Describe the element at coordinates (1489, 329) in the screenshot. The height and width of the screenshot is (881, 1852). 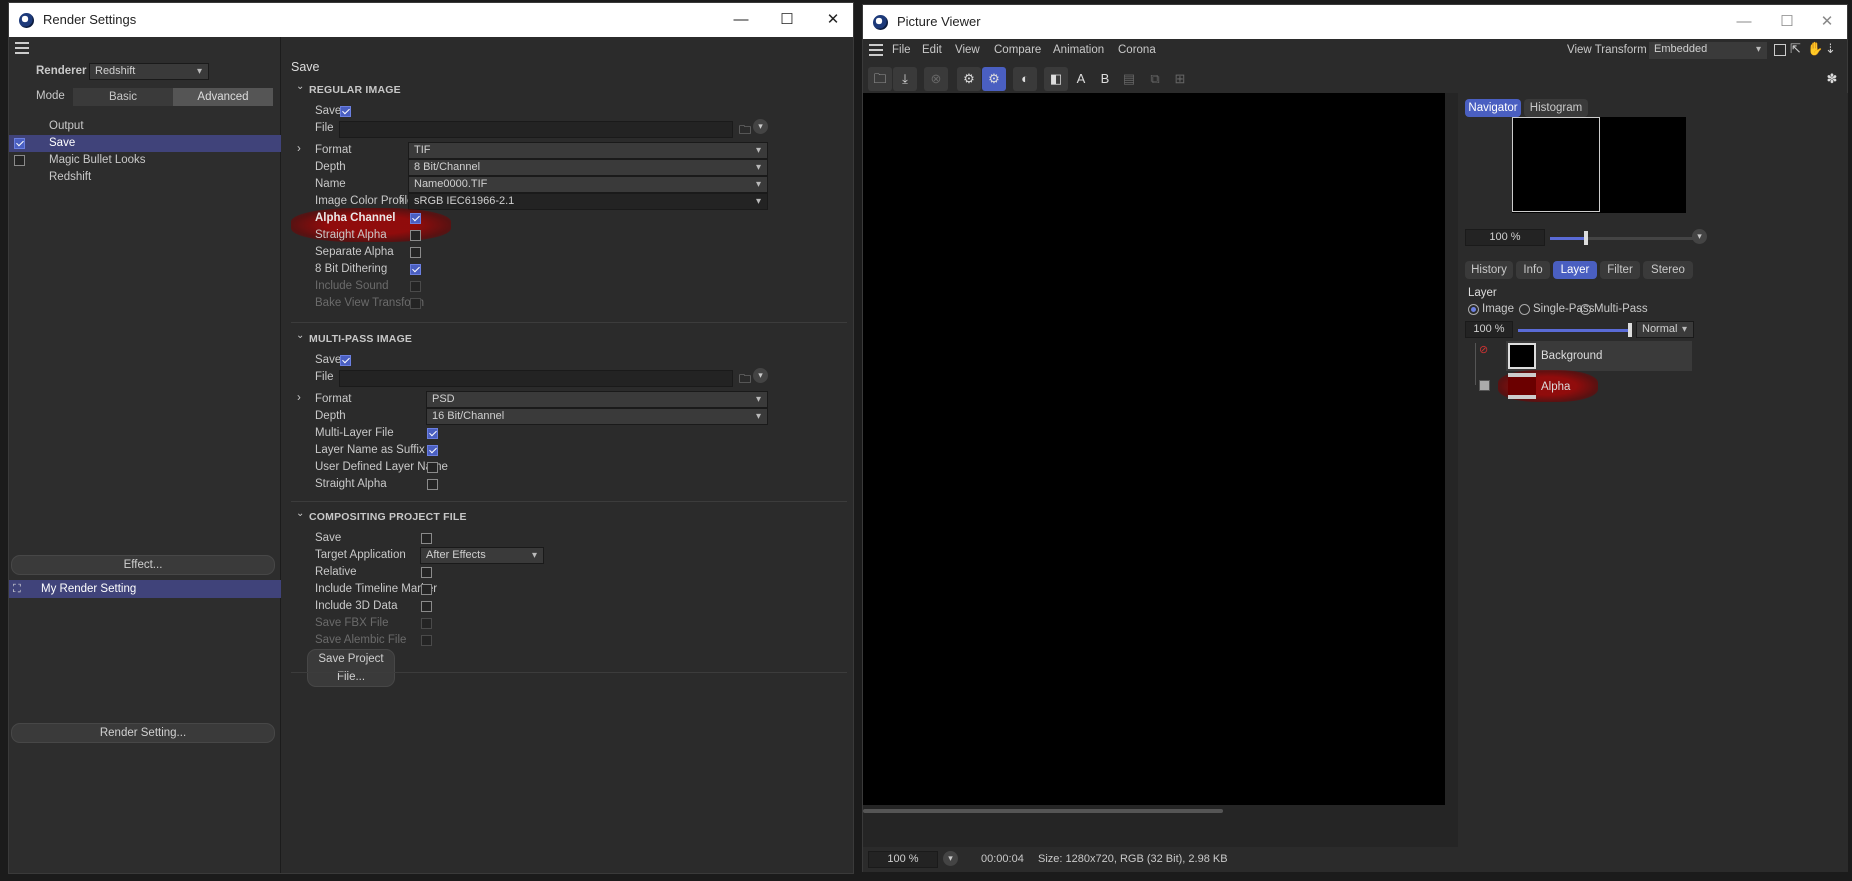
I see `layer-opacity-input: 100 %` at that location.